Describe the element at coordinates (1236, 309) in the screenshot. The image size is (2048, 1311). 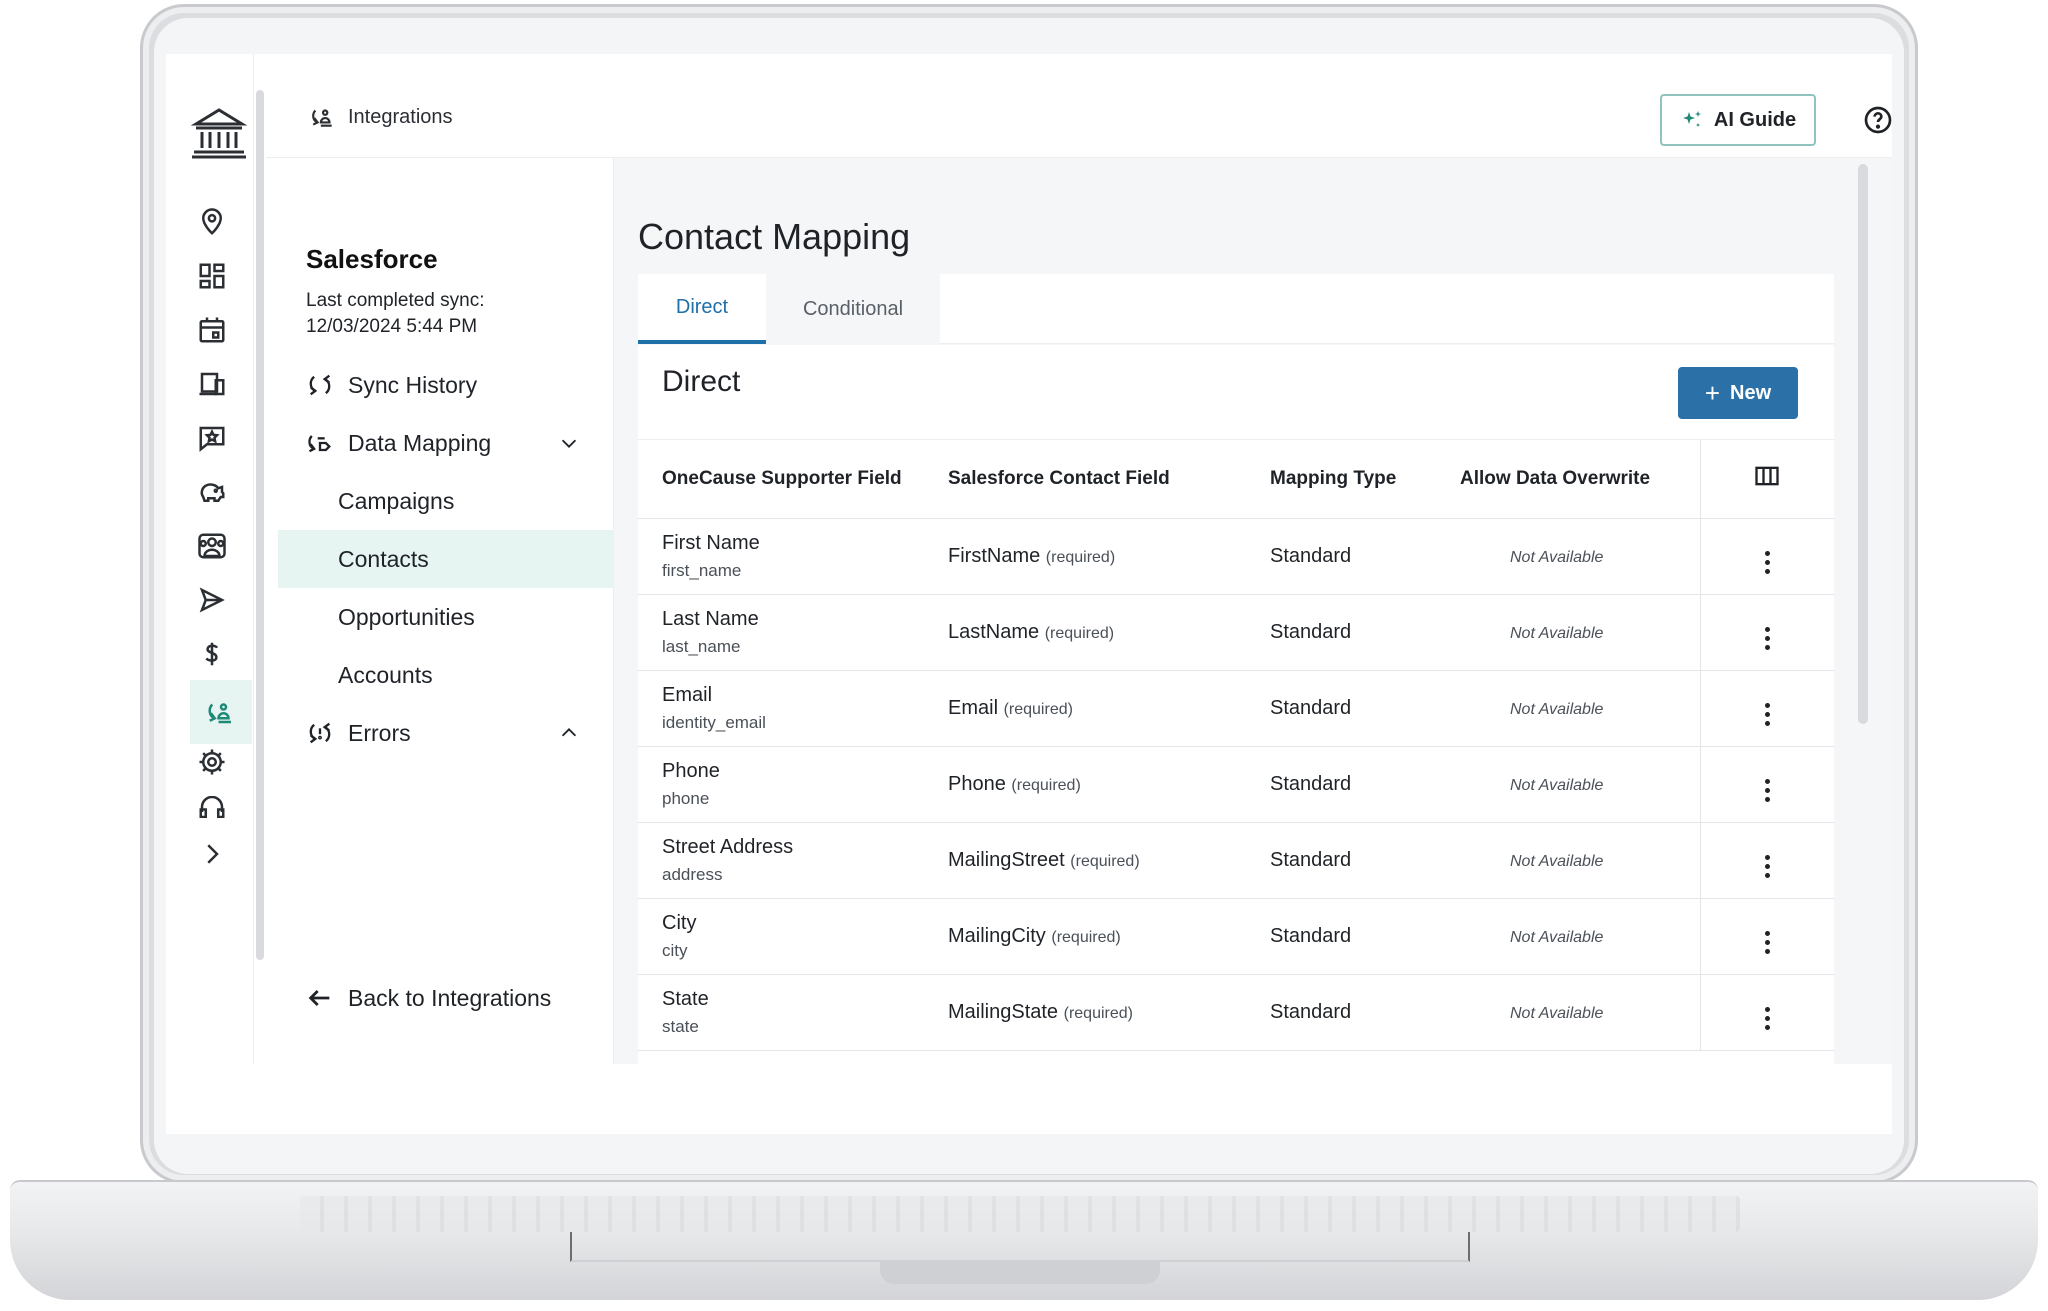
I see `mapping-tabs: Direct Conditional` at that location.